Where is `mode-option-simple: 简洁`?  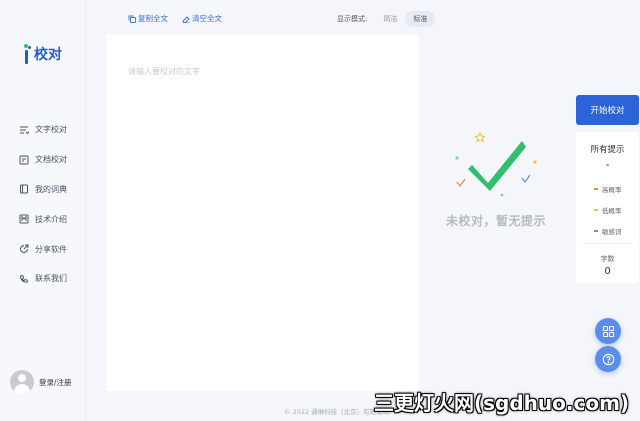
mode-option-simple: 简洁 is located at coordinates (390, 19).